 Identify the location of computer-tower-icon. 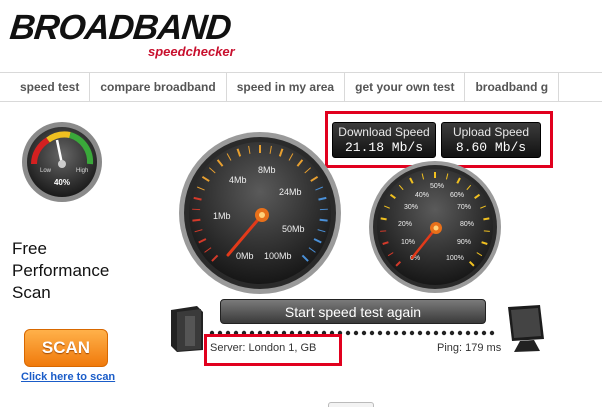
(187, 329).